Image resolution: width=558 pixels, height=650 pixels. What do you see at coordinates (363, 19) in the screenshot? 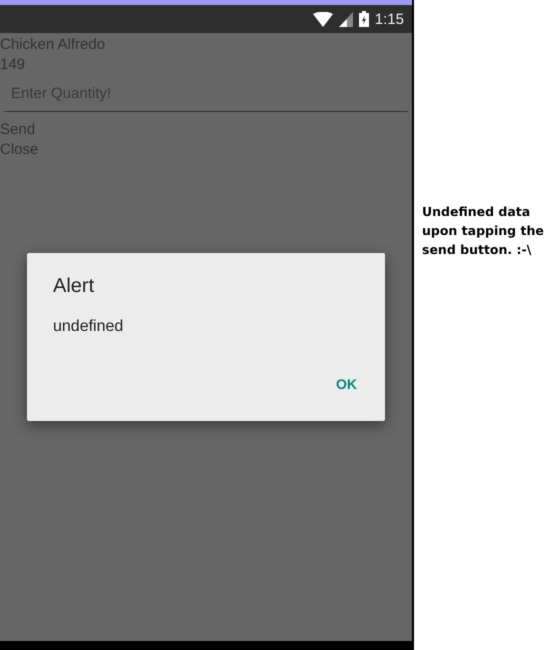
I see `battery-icon` at bounding box center [363, 19].